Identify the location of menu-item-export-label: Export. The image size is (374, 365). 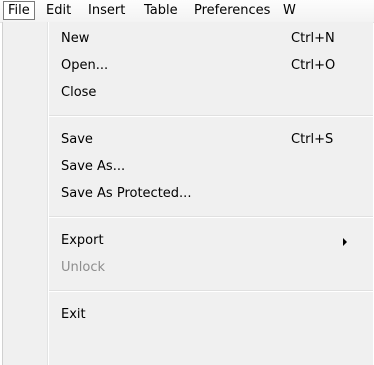
(82, 240).